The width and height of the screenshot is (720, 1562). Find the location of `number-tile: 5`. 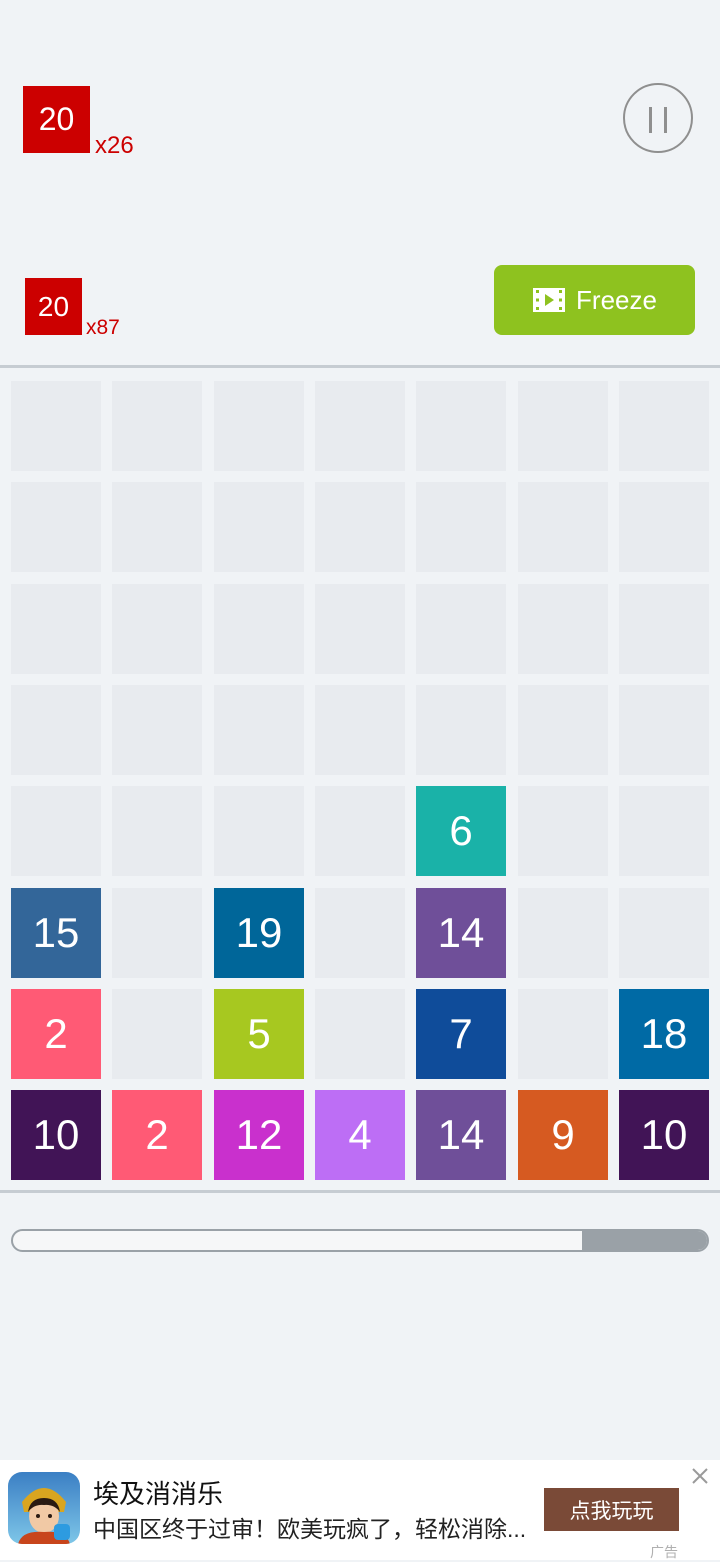

number-tile: 5 is located at coordinates (259, 1034).